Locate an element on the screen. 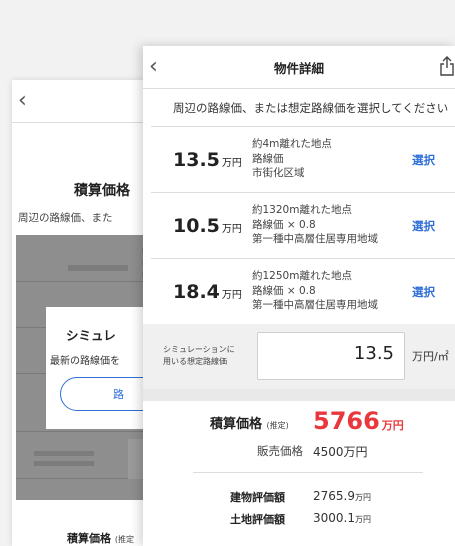 This screenshot has height=546, width=455. building-value-number: 2765.9 is located at coordinates (334, 496).